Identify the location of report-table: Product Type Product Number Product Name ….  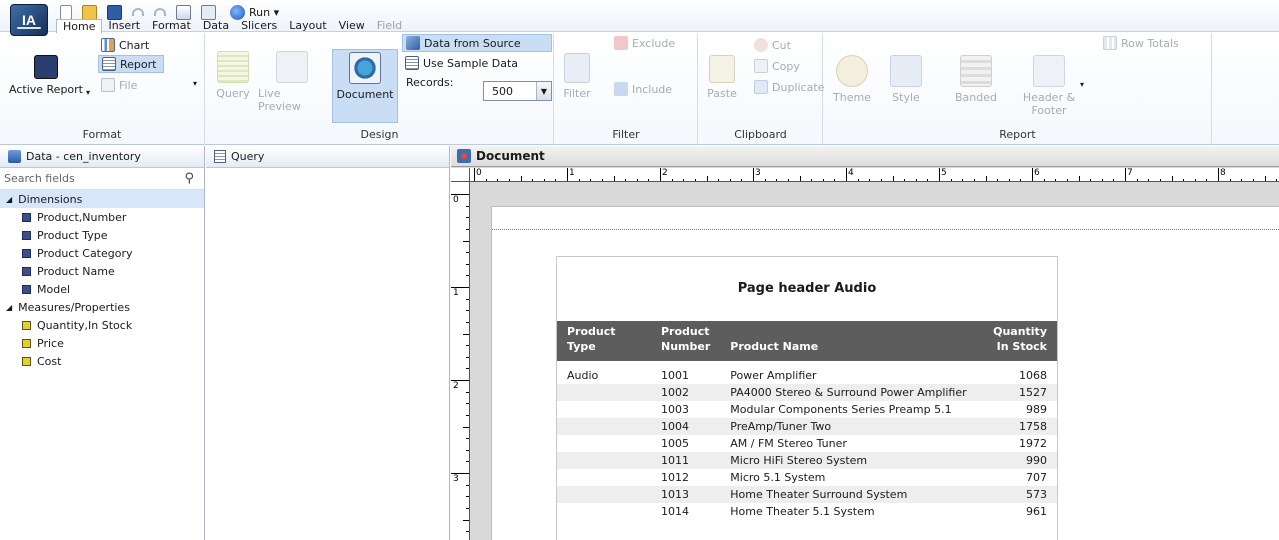
(807, 420).